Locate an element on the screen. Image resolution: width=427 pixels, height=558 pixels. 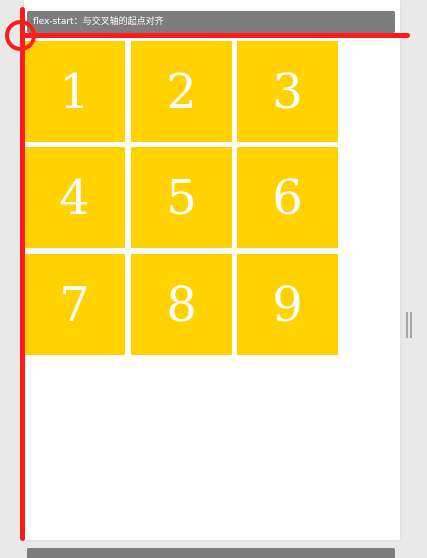
next-demo-header is located at coordinates (211, 553).